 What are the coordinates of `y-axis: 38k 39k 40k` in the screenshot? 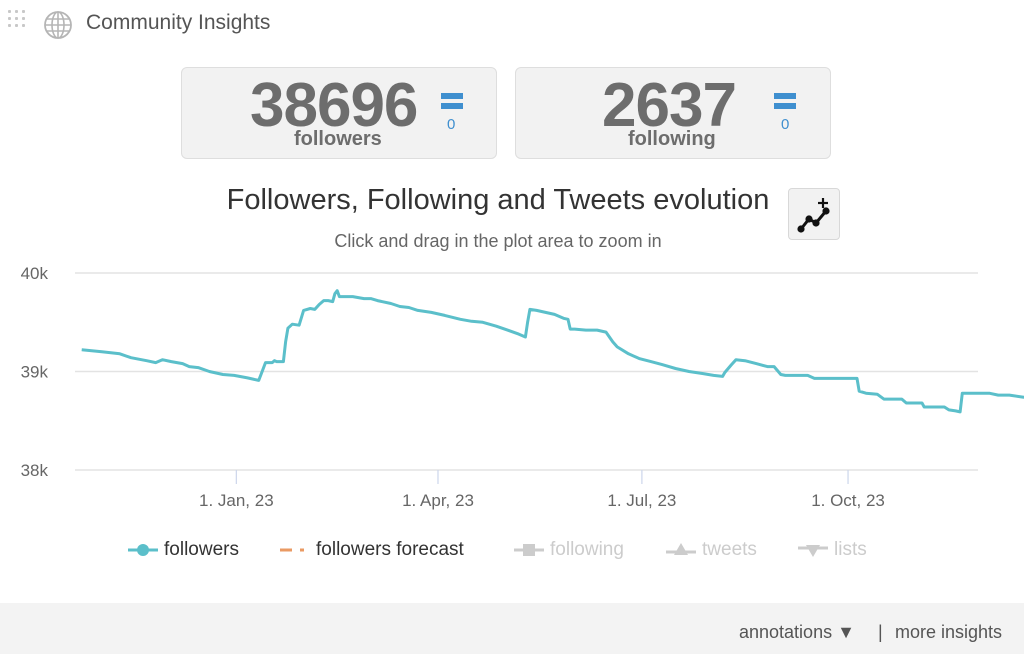 It's located at (35, 372).